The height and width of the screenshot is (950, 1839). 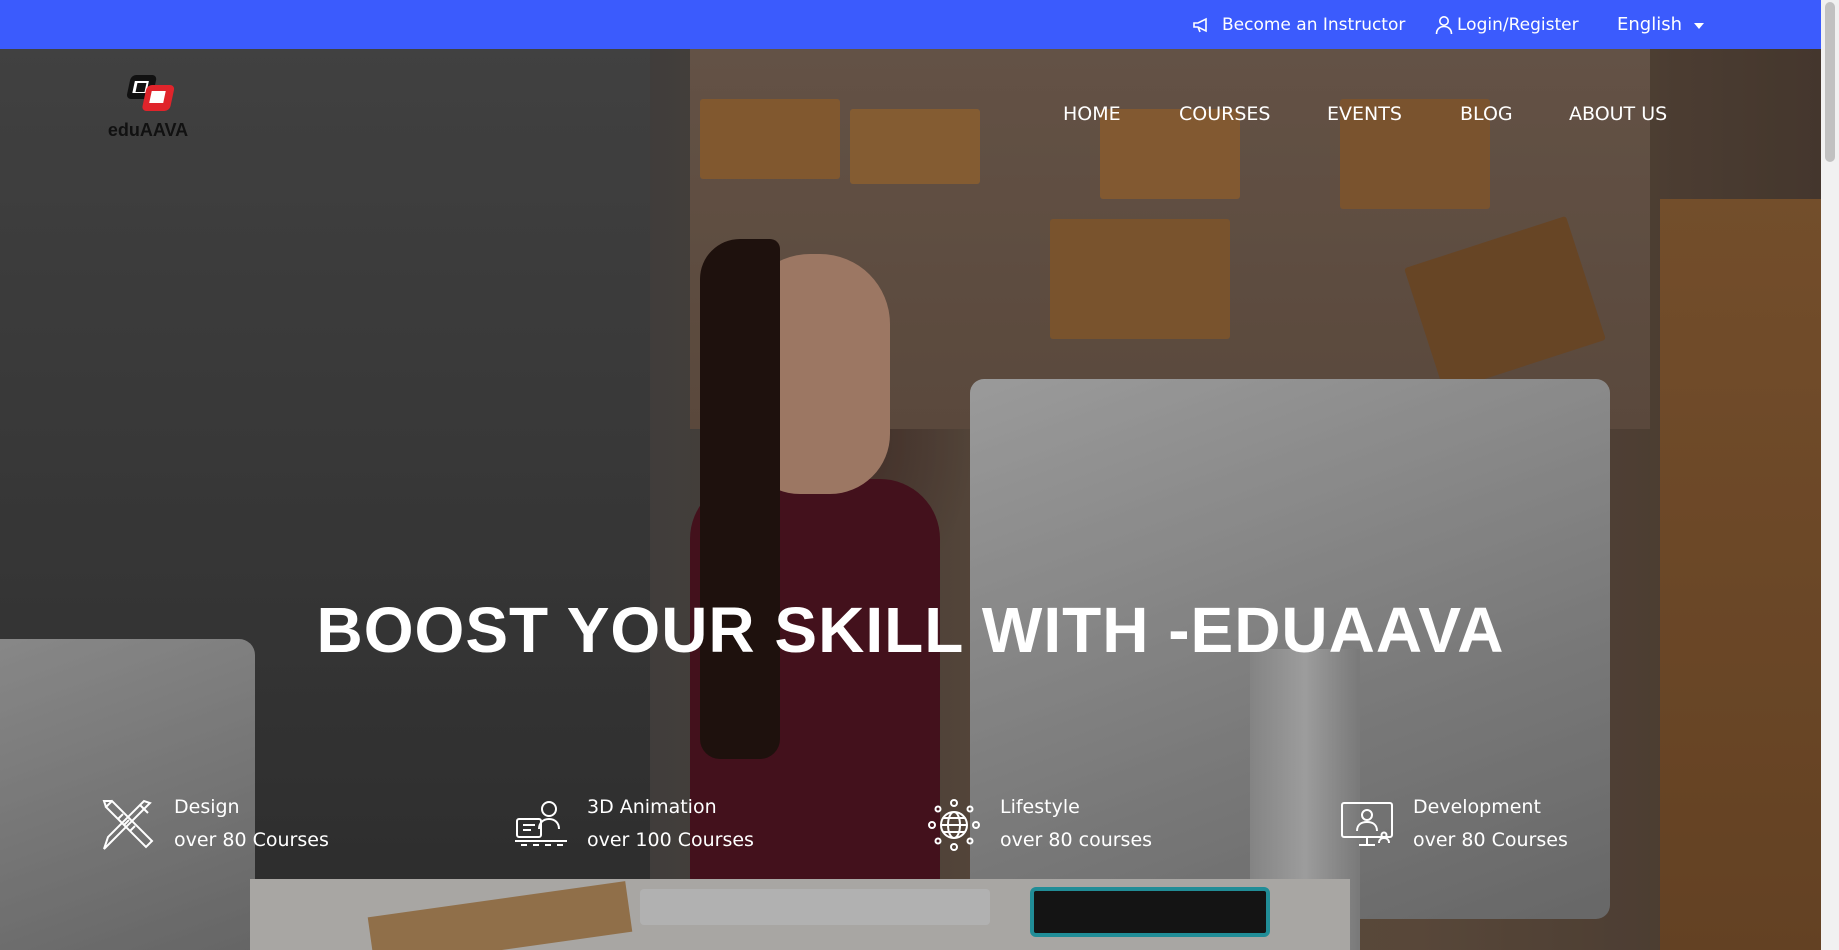 What do you see at coordinates (150, 93) in the screenshot?
I see `logo-mark-icon` at bounding box center [150, 93].